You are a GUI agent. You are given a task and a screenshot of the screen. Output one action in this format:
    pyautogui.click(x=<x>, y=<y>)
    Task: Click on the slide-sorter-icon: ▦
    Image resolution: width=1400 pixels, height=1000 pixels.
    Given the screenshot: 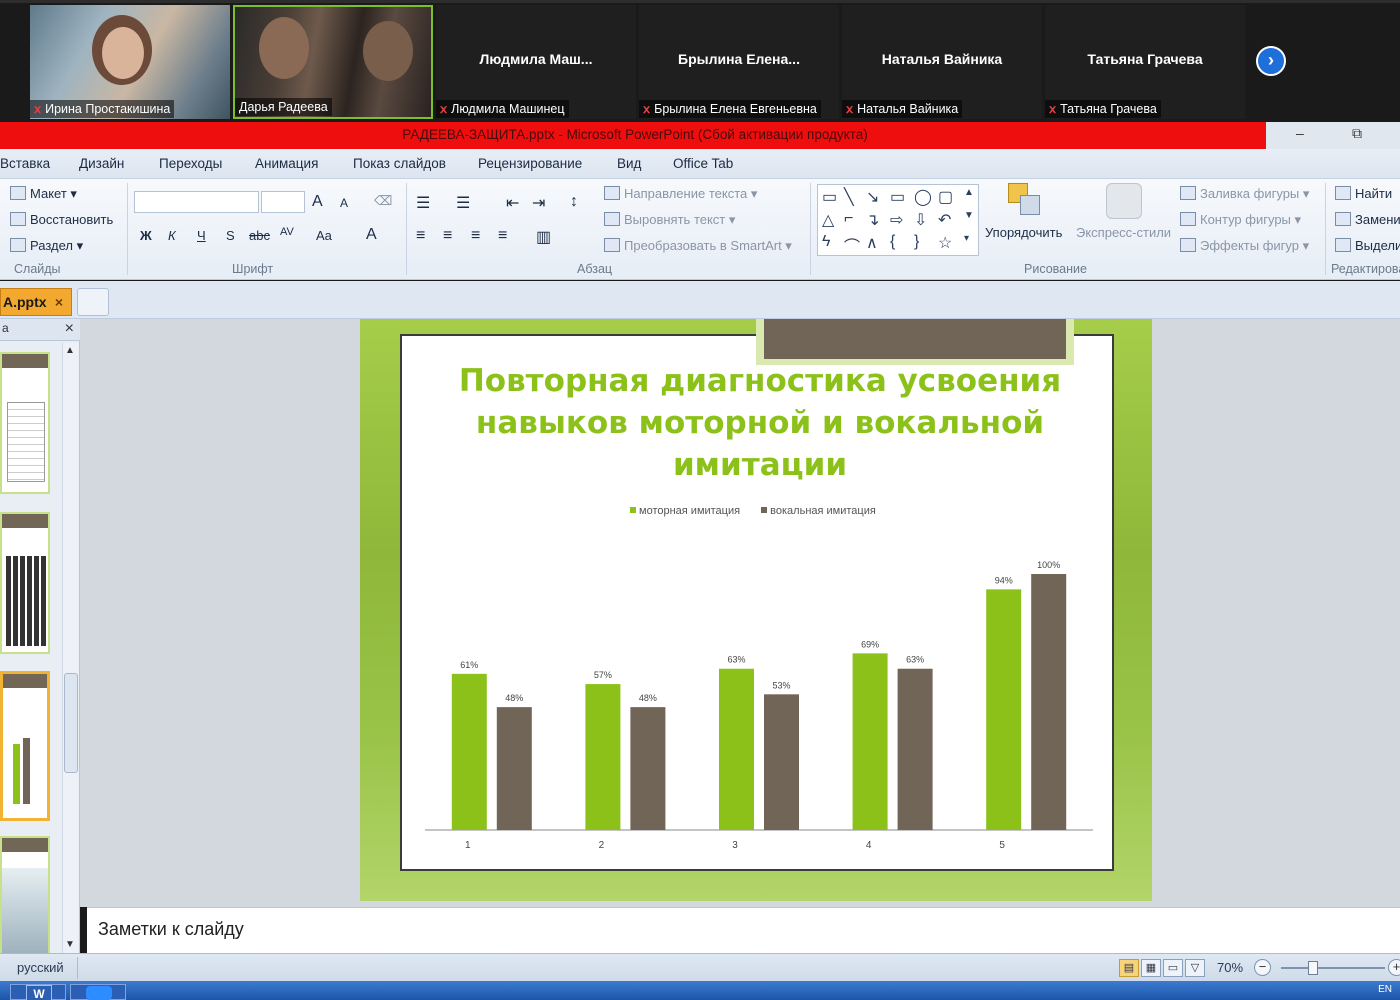 What is the action you would take?
    pyautogui.click(x=1151, y=968)
    